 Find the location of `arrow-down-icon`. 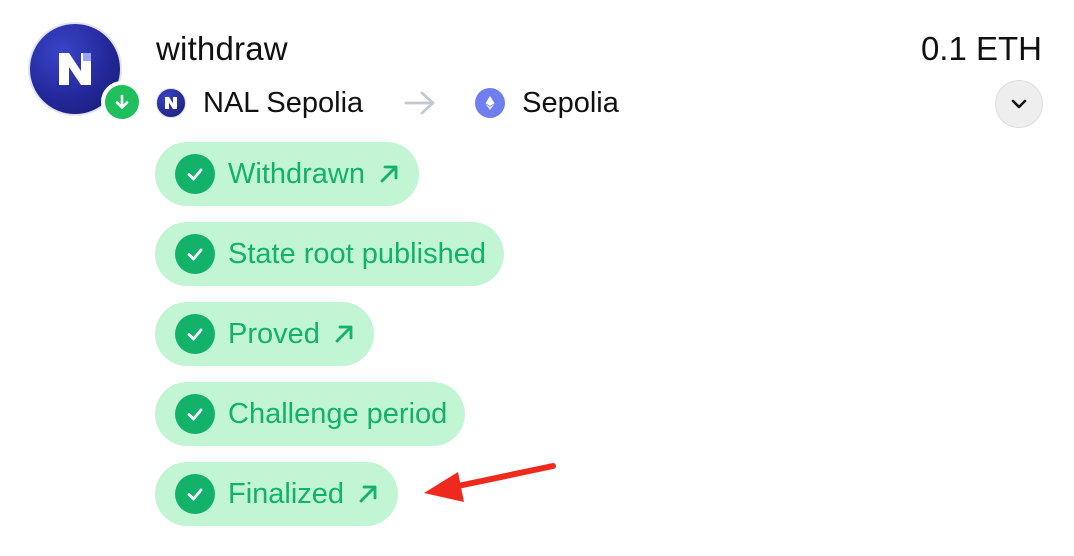

arrow-down-icon is located at coordinates (122, 102).